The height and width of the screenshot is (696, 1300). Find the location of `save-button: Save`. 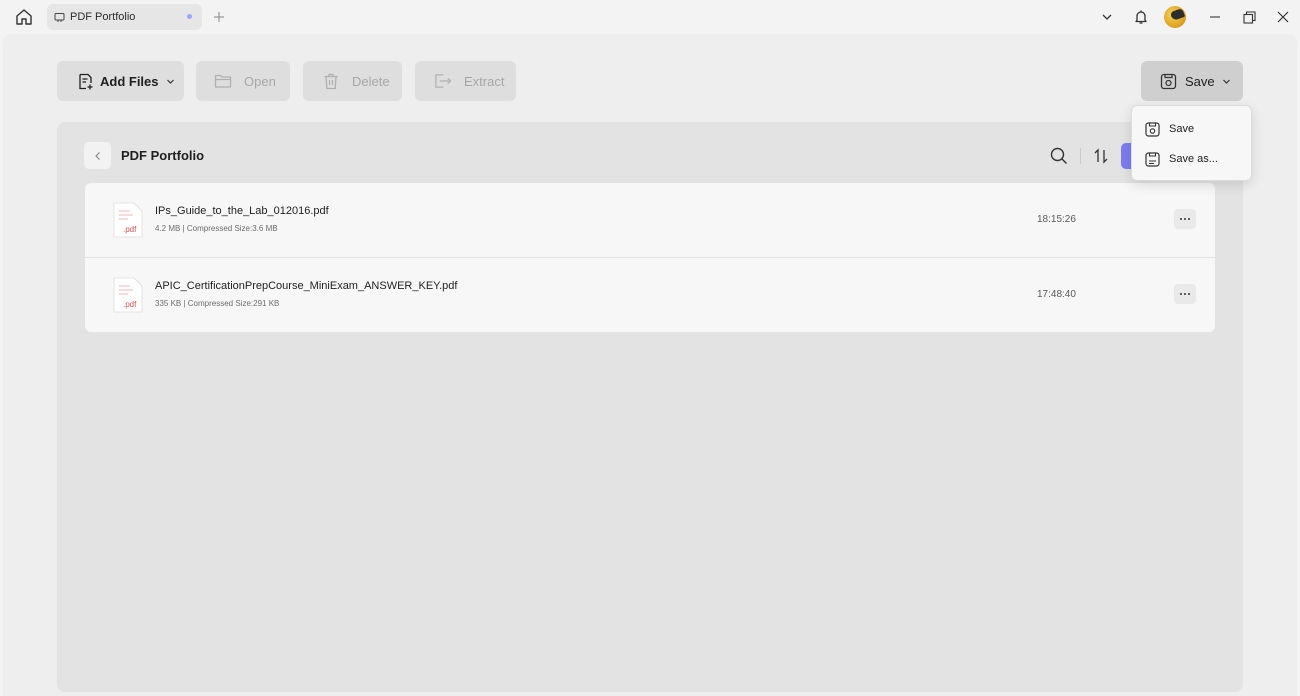

save-button: Save is located at coordinates (1192, 81).